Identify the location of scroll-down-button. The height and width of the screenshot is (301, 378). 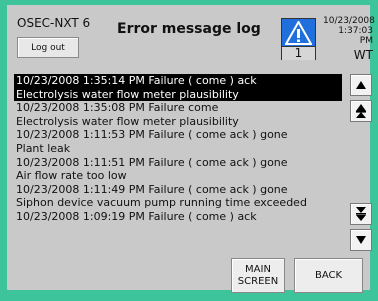
(361, 240).